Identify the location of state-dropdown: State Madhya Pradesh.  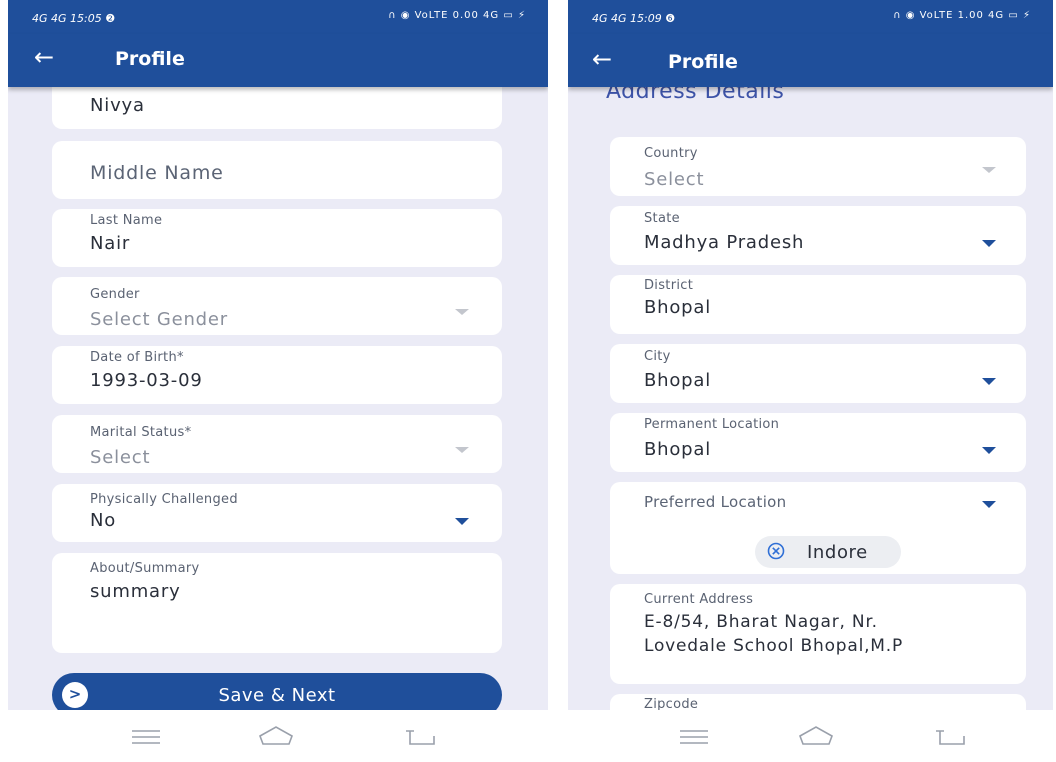
(818, 235).